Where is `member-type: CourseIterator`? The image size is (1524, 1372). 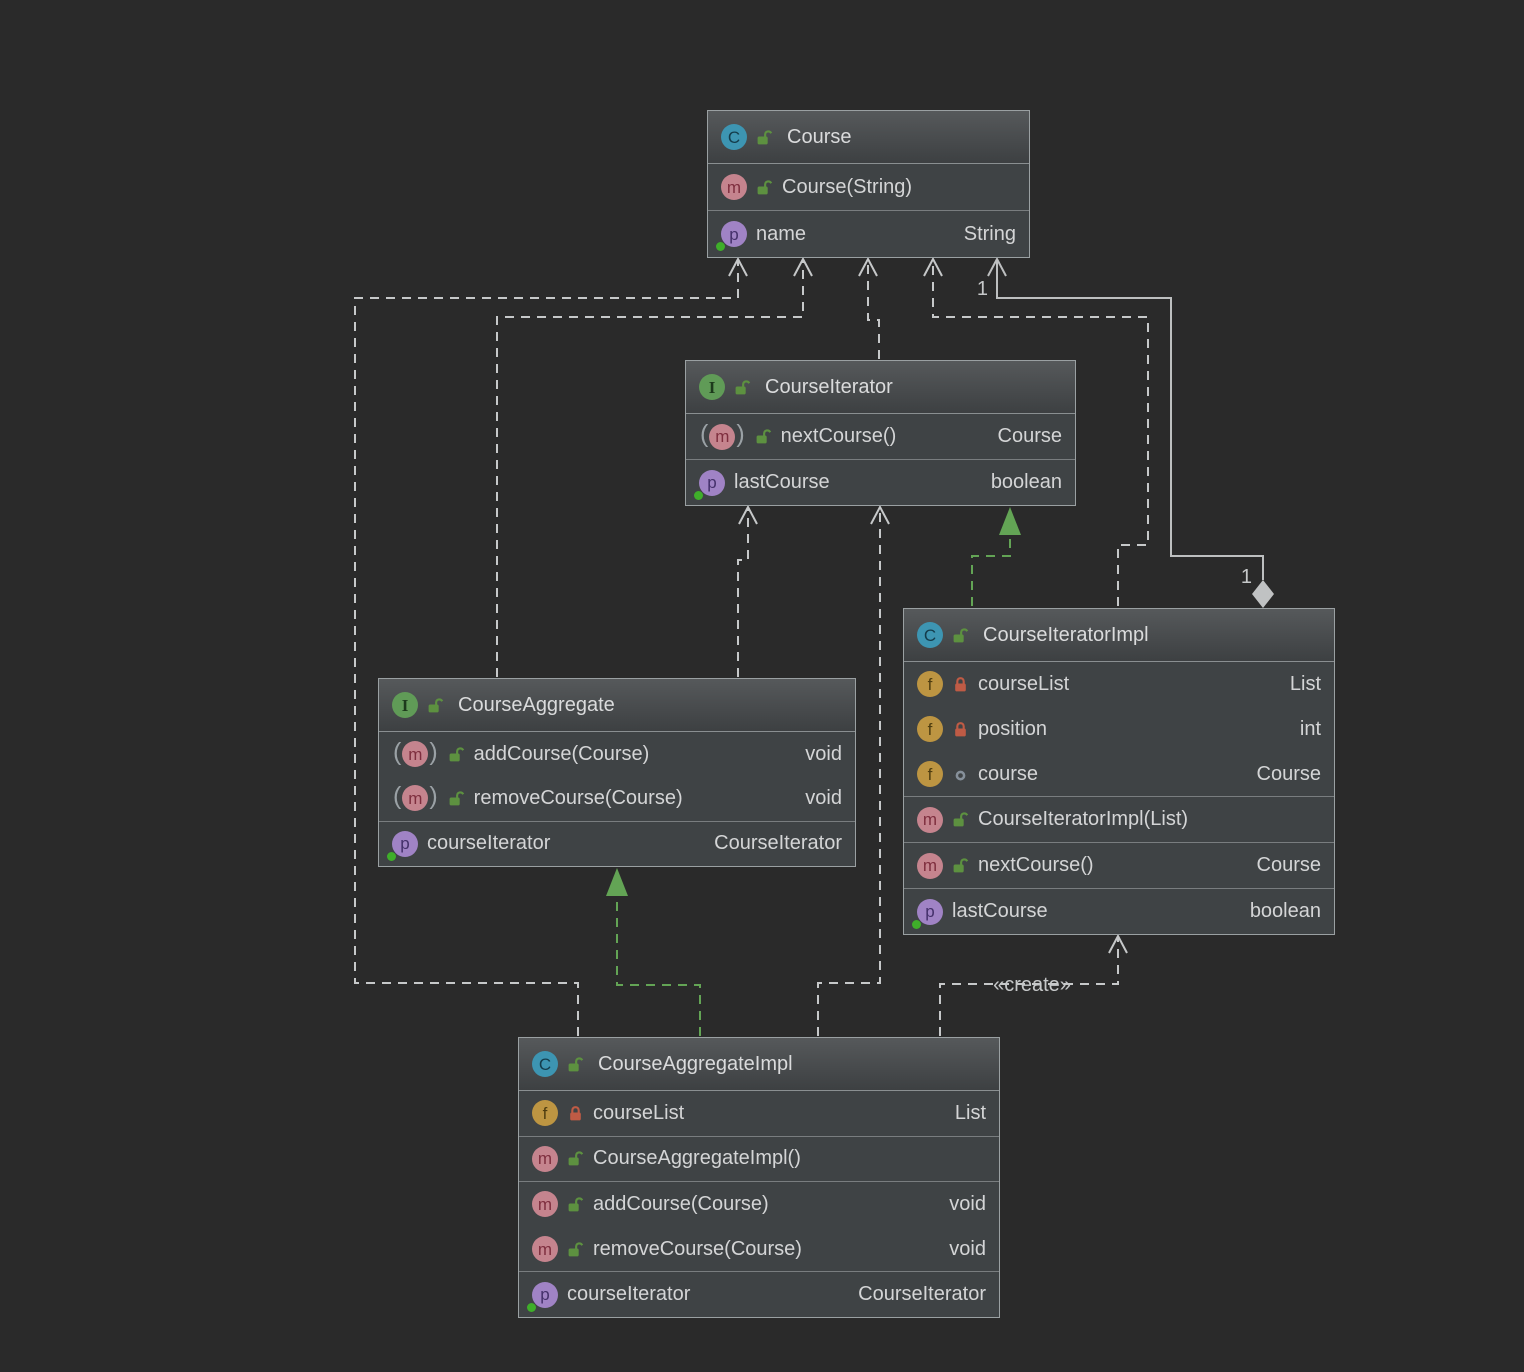 member-type: CourseIterator is located at coordinates (778, 843).